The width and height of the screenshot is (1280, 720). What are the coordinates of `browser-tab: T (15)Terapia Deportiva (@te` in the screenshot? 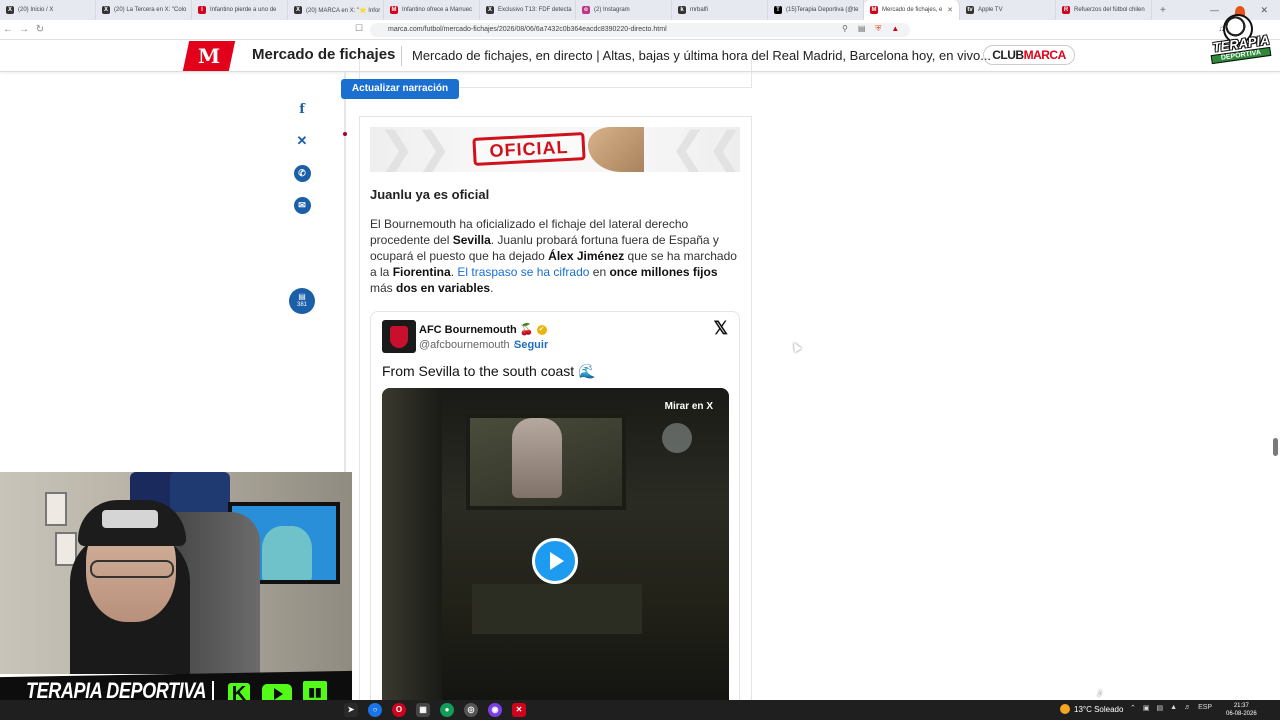 It's located at (816, 10).